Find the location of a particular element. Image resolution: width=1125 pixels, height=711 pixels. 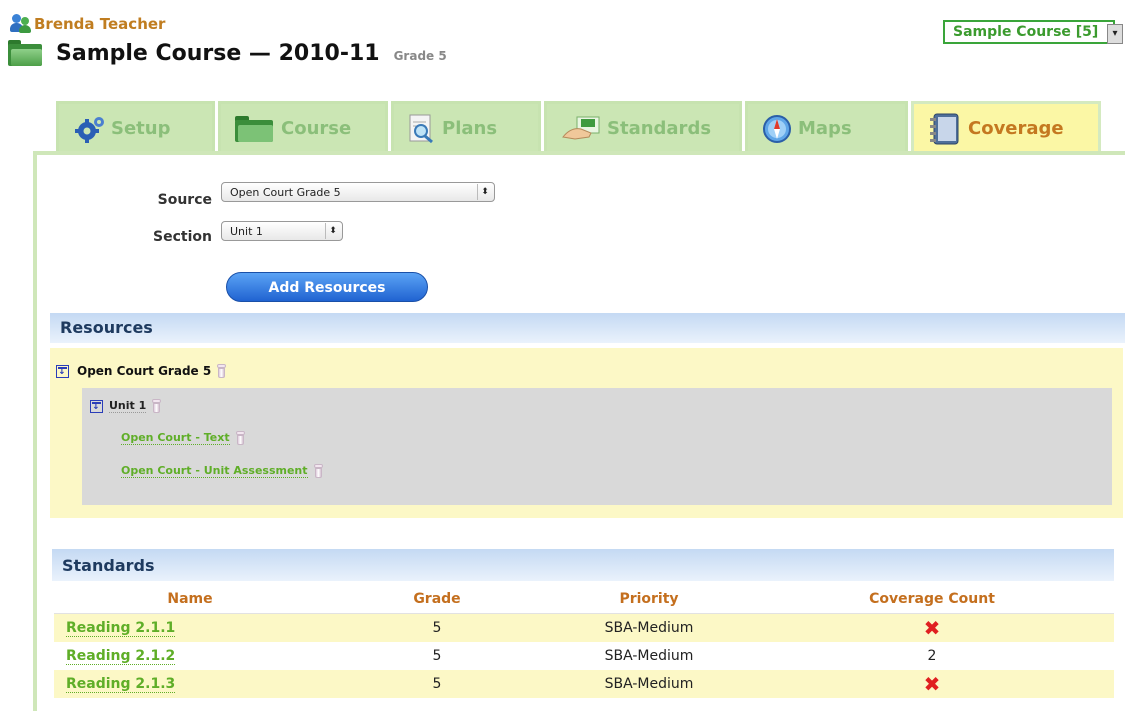

section-select: Unit 1 ⬍ is located at coordinates (282, 231).